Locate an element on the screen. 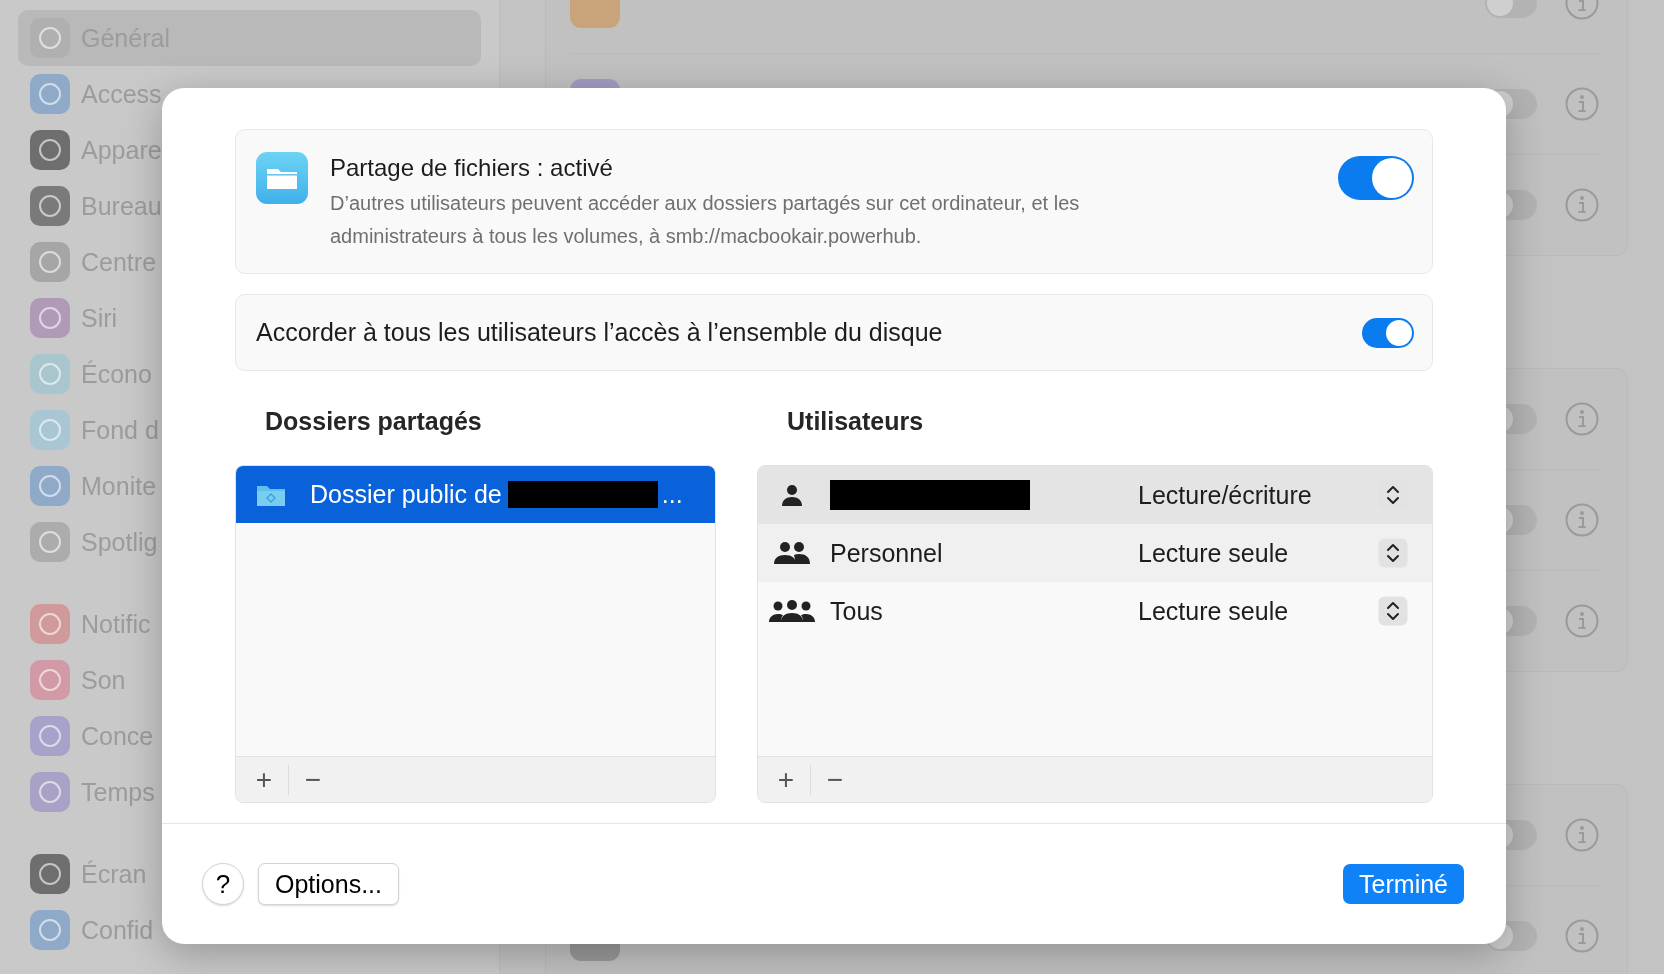  user-name: Personnel is located at coordinates (887, 553).